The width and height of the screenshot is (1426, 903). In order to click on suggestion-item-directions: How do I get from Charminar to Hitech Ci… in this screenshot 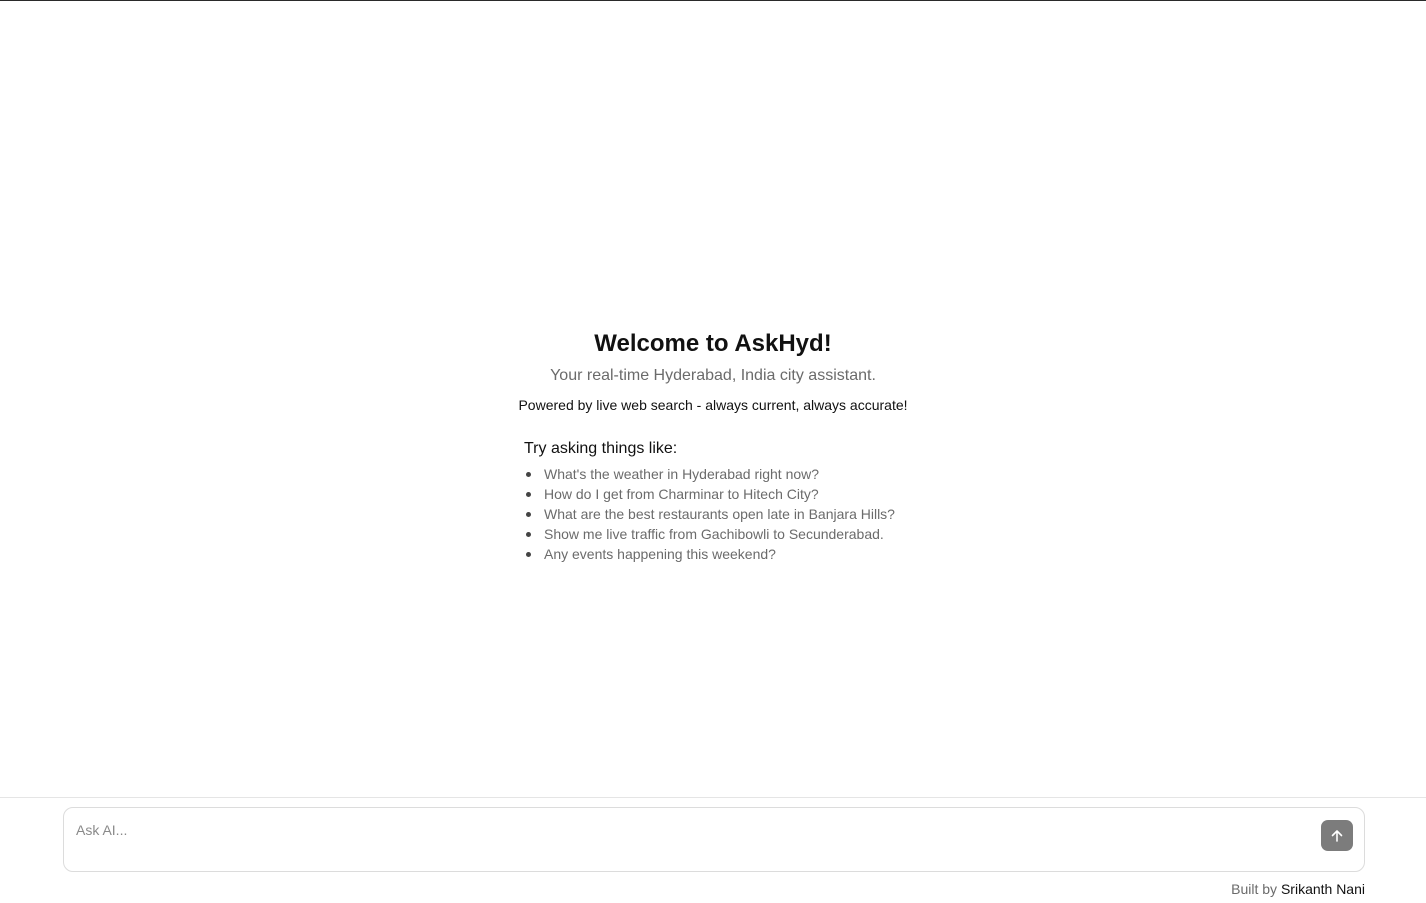, I will do `click(735, 494)`.